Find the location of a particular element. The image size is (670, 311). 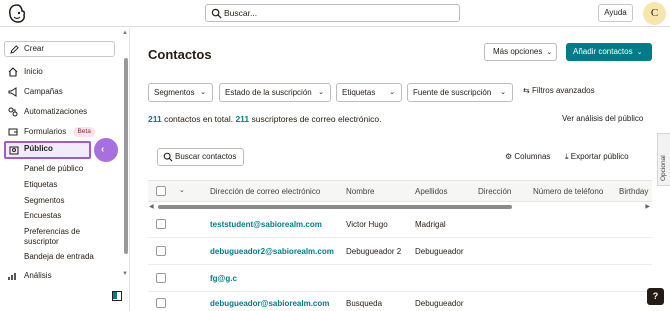

advanced-filters-link: ⇆ Filtros avanzados is located at coordinates (559, 90).